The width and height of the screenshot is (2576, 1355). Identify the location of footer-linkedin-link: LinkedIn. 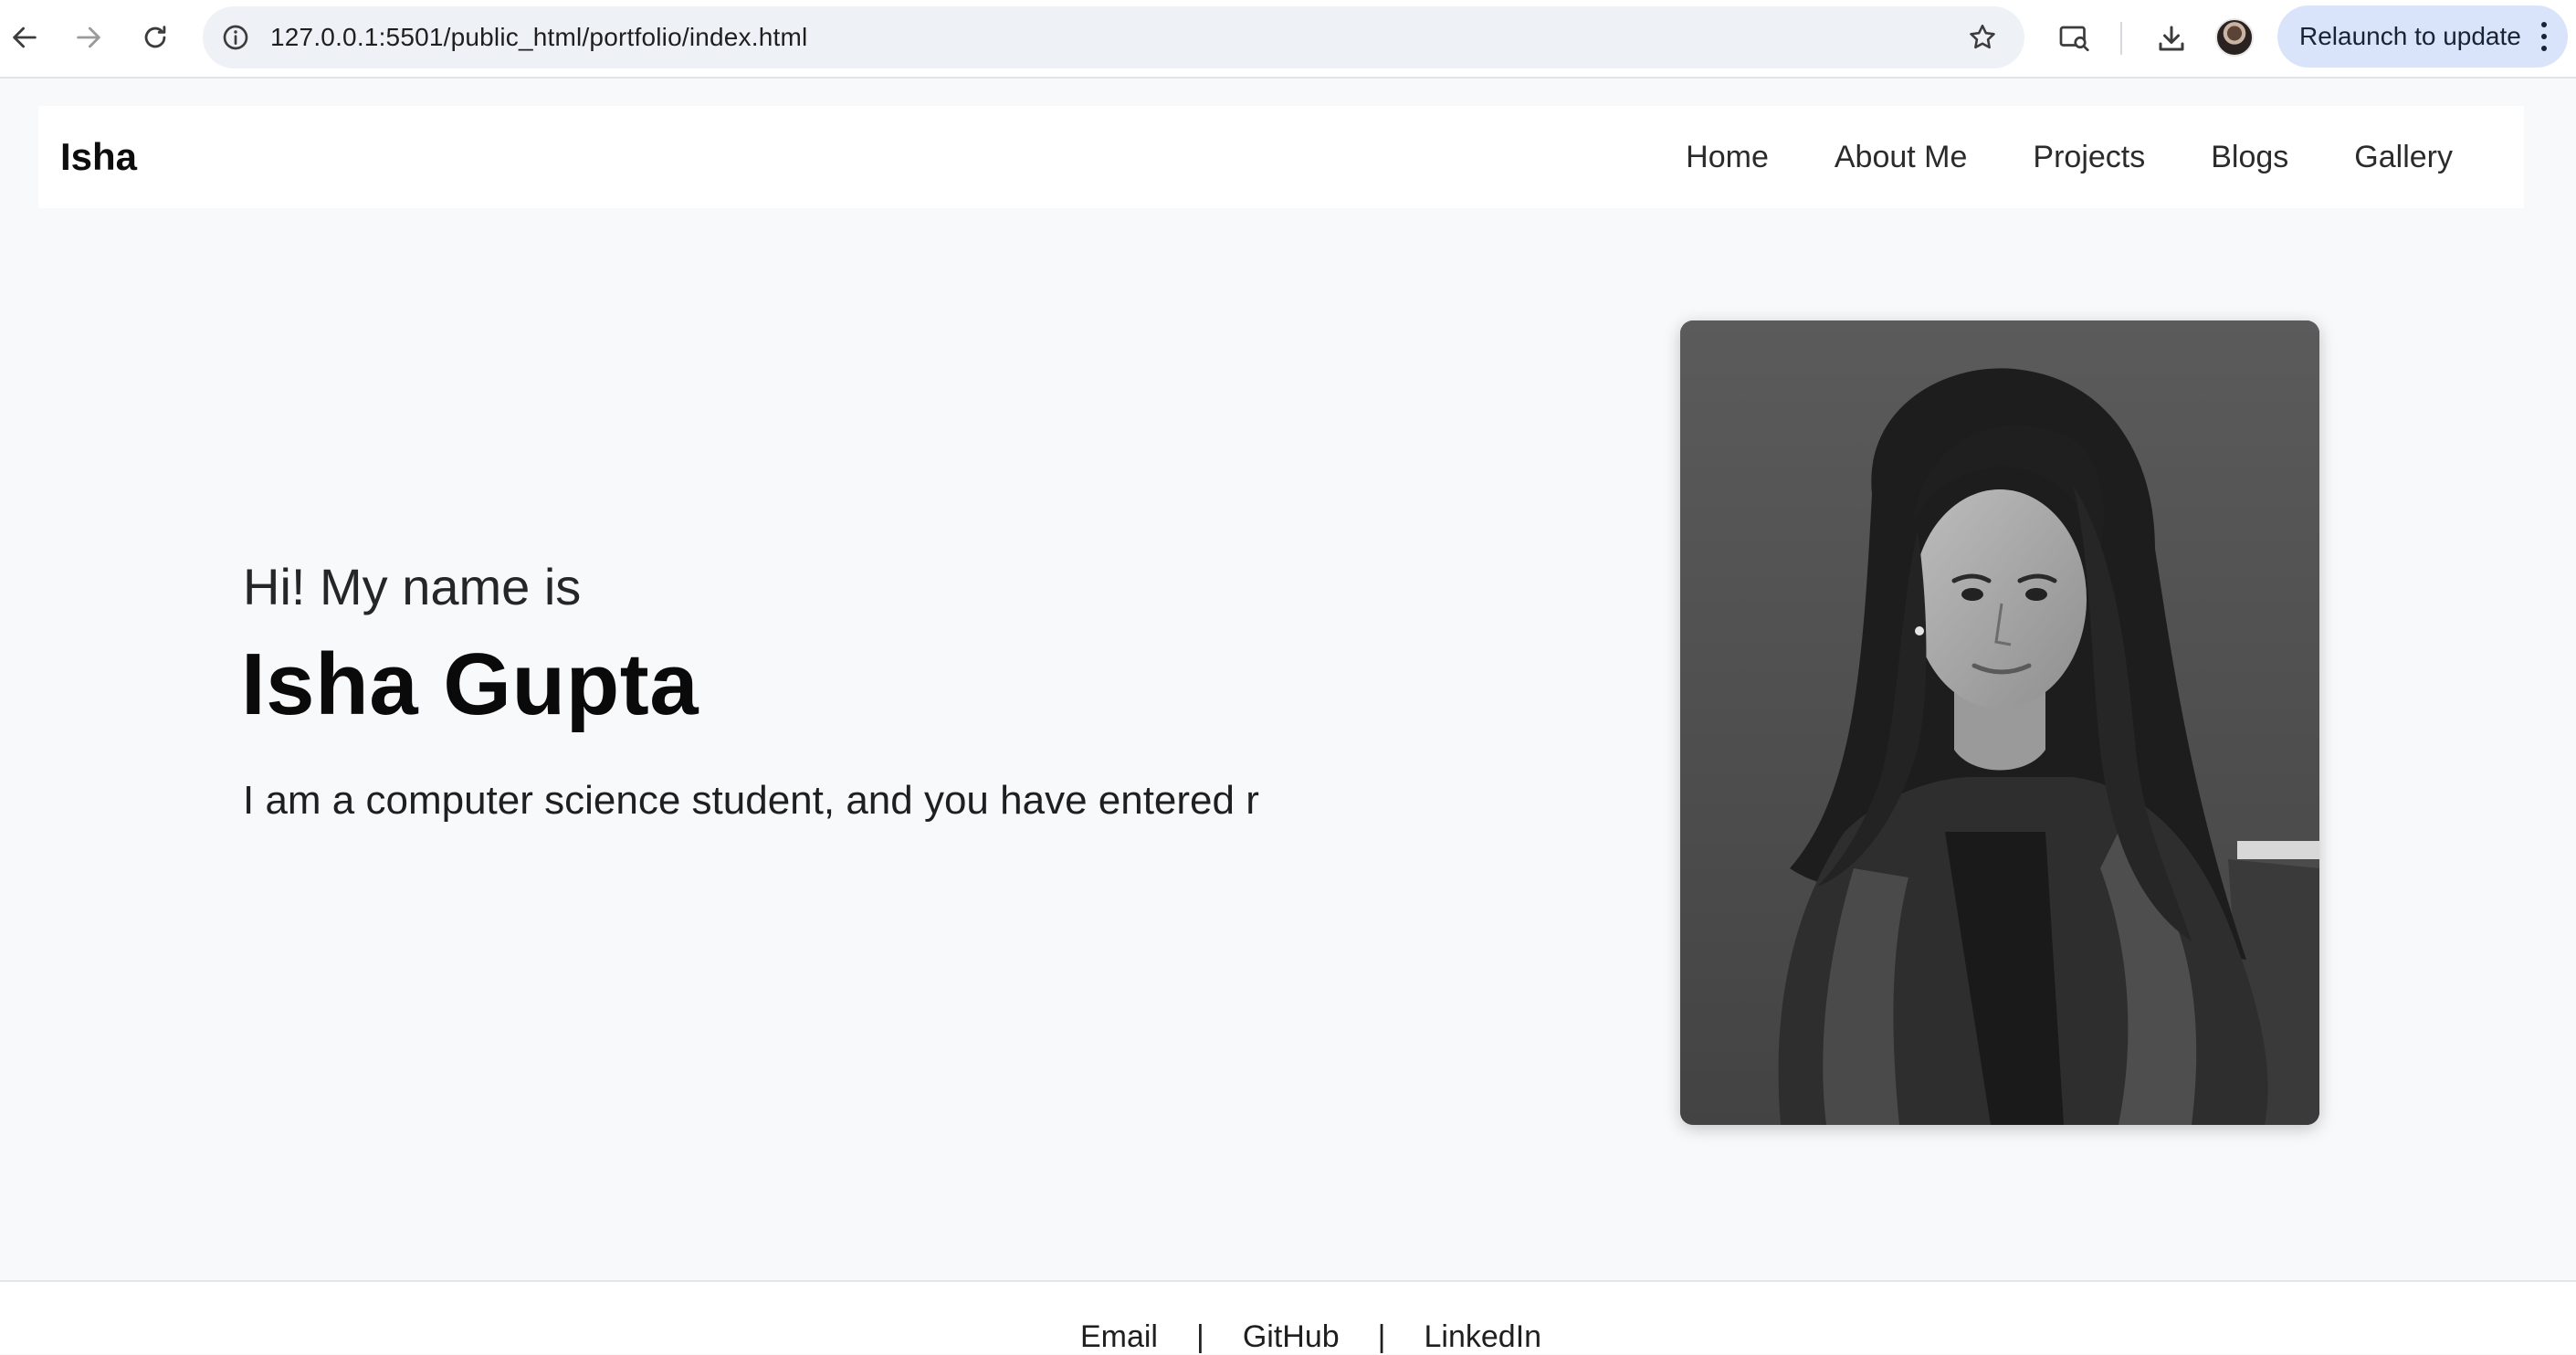
(1483, 1337).